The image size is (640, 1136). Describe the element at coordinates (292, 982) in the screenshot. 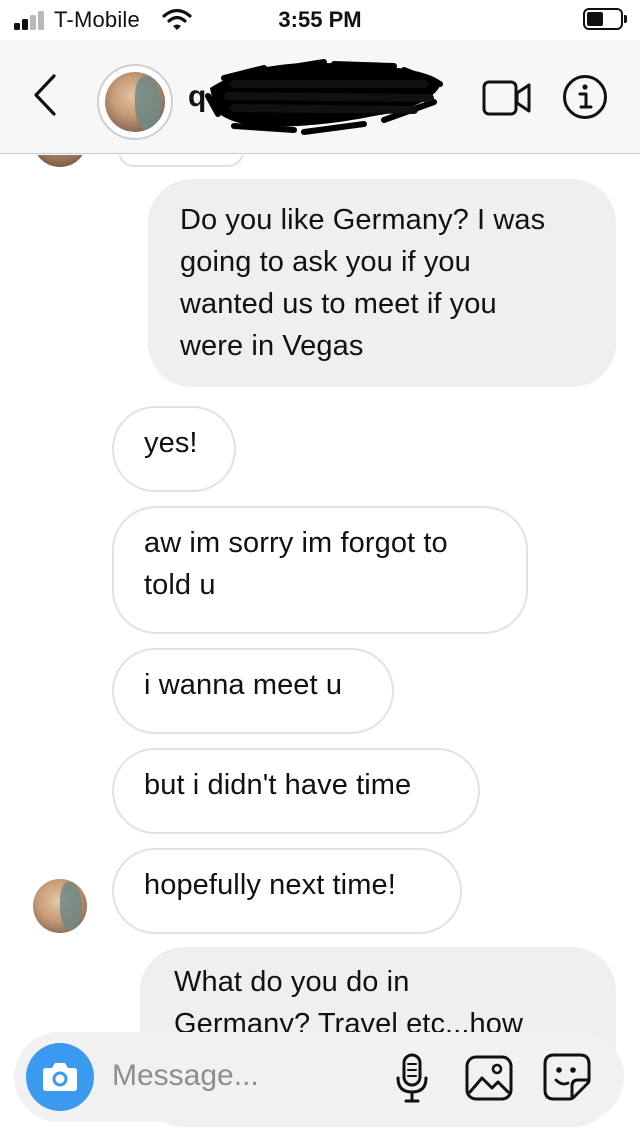

I see `message-line: What do you do in` at that location.